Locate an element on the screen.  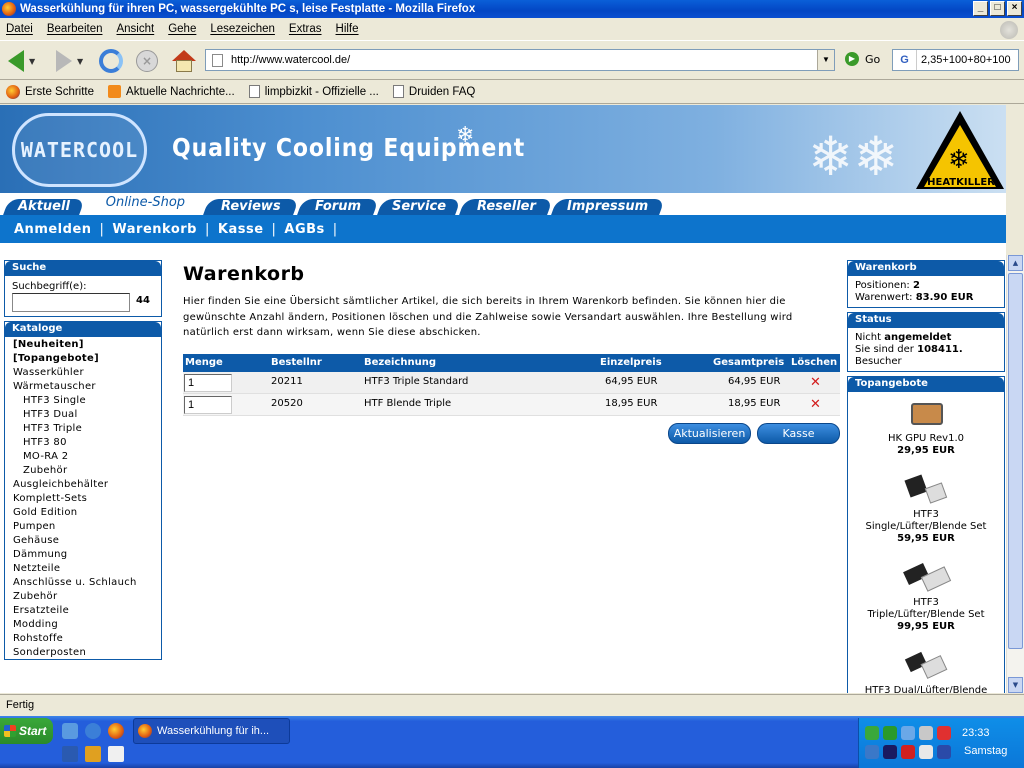
quicklaunch-desktop-icon is located at coordinates (70, 731).